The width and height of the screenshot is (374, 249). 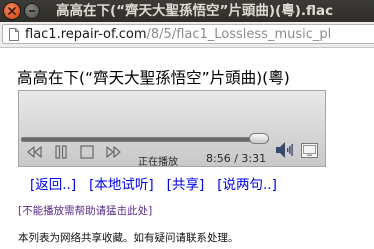 What do you see at coordinates (195, 11) in the screenshot?
I see `window-title: 高高在下(“齊天大聖孫悟空”片頭曲)(粵).flac` at bounding box center [195, 11].